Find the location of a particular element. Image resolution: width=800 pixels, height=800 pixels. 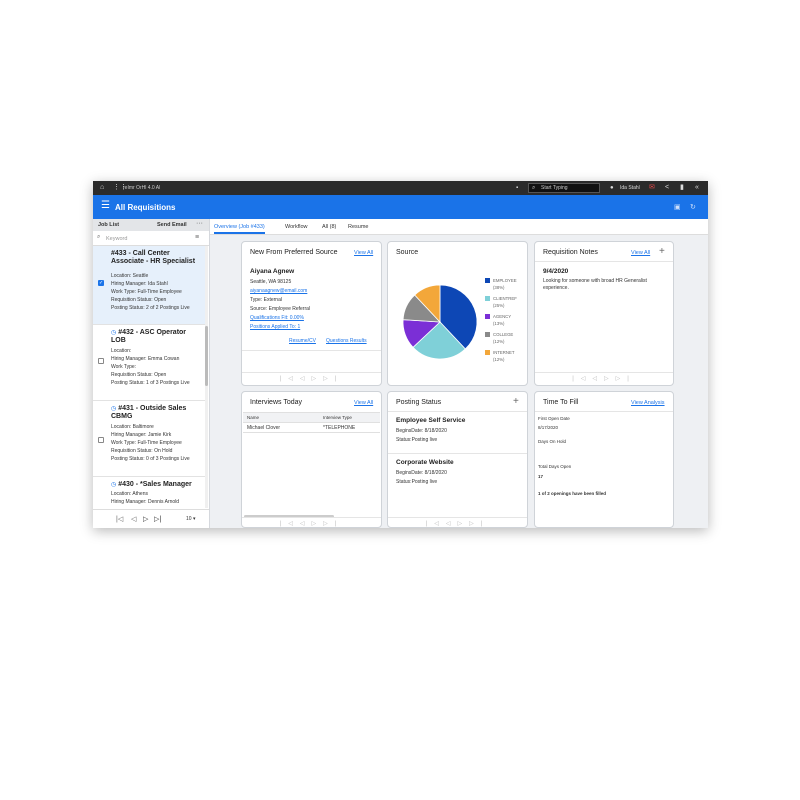

questions-results-link: Questions Results is located at coordinates (346, 341).